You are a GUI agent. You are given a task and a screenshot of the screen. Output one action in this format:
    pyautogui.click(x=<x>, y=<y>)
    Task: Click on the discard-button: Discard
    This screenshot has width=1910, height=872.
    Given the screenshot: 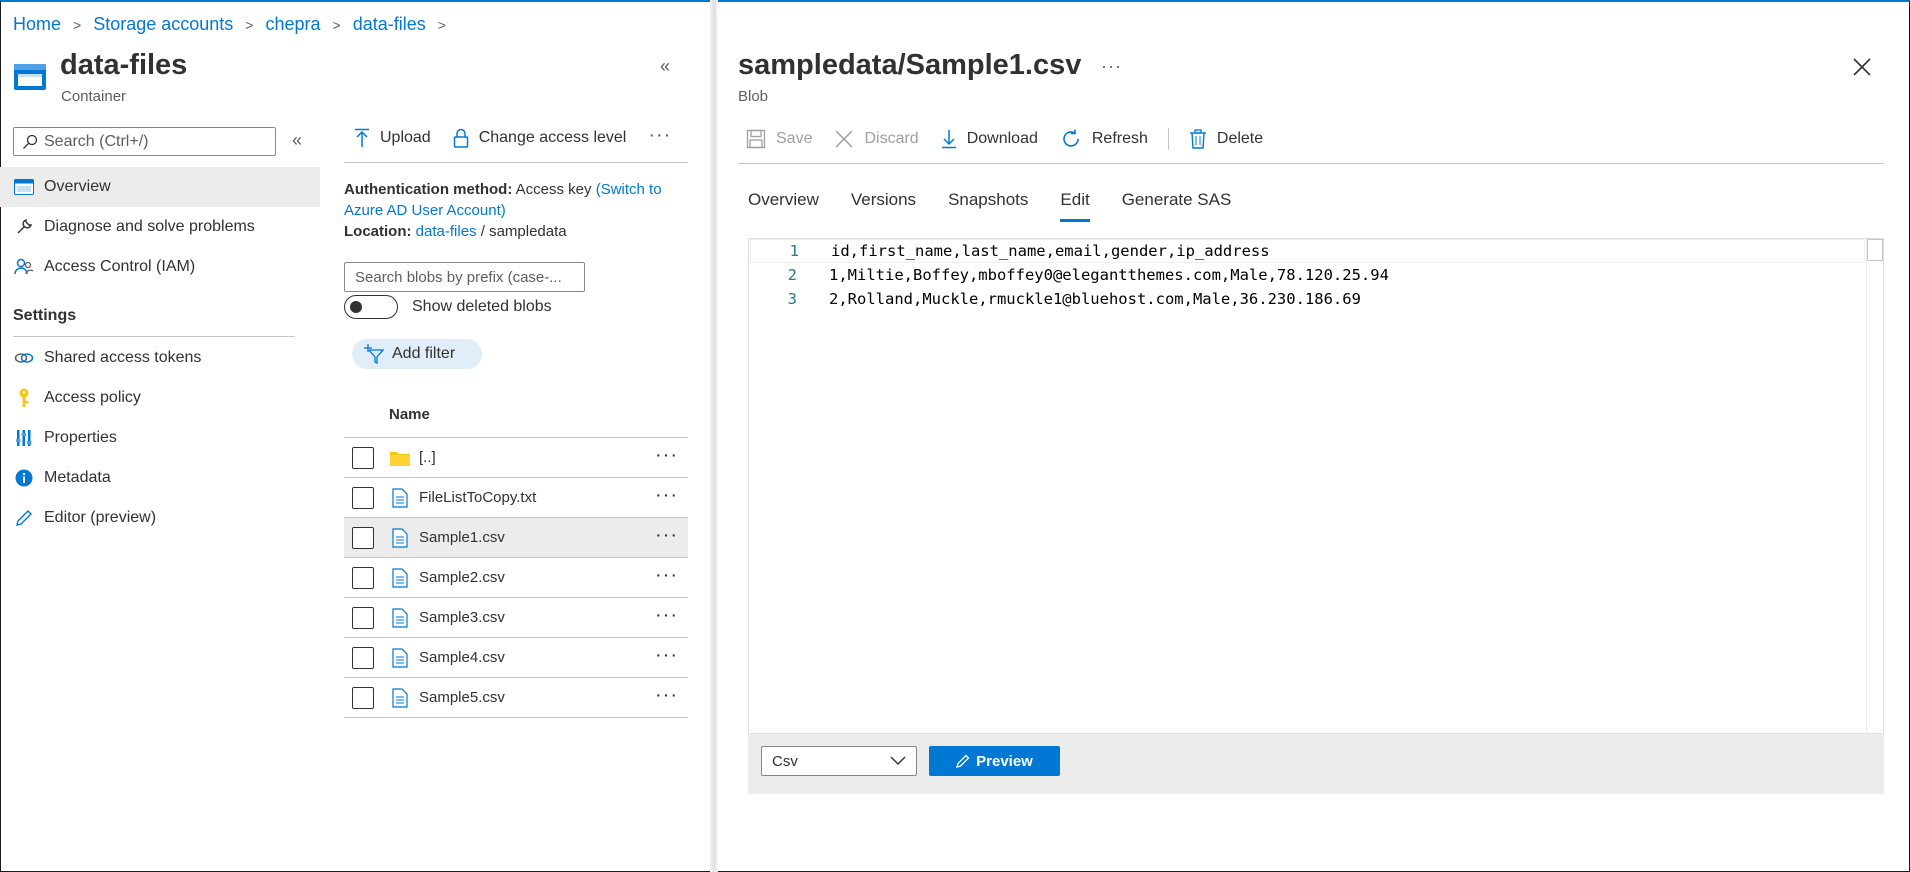 What is the action you would take?
    pyautogui.click(x=876, y=139)
    